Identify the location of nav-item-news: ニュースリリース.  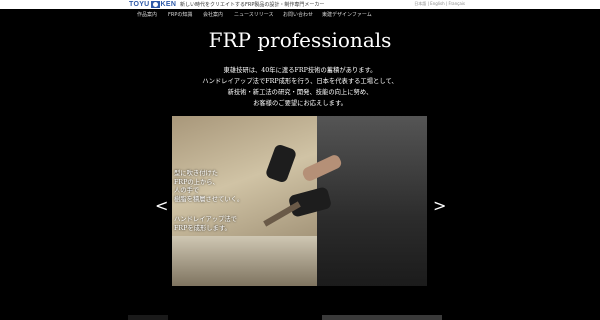
(254, 14).